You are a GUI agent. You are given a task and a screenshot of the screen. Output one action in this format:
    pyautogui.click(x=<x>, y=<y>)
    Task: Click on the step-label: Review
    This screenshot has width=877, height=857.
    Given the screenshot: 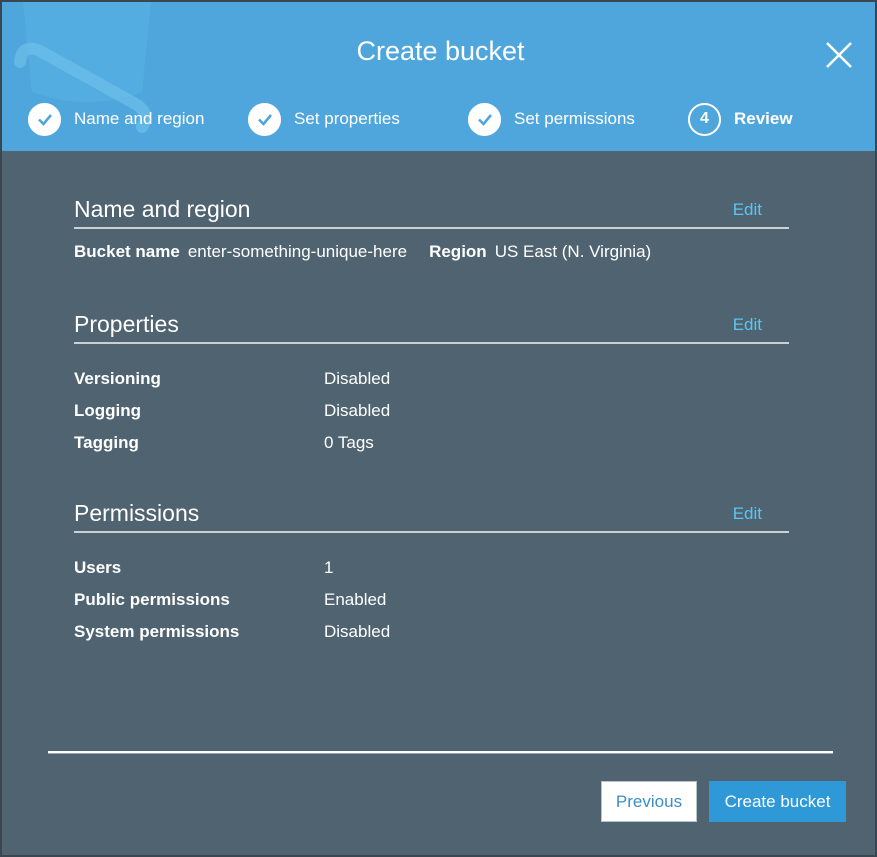 What is the action you would take?
    pyautogui.click(x=763, y=118)
    